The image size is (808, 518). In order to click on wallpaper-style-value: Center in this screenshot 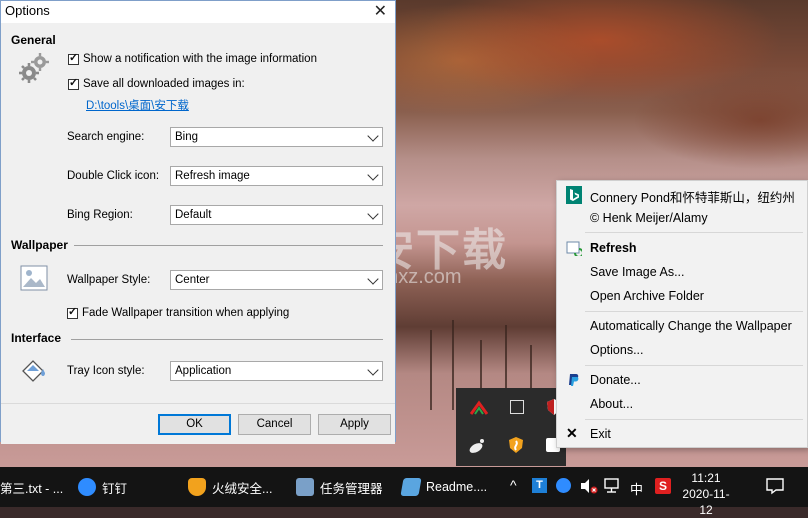, I will do `click(192, 280)`.